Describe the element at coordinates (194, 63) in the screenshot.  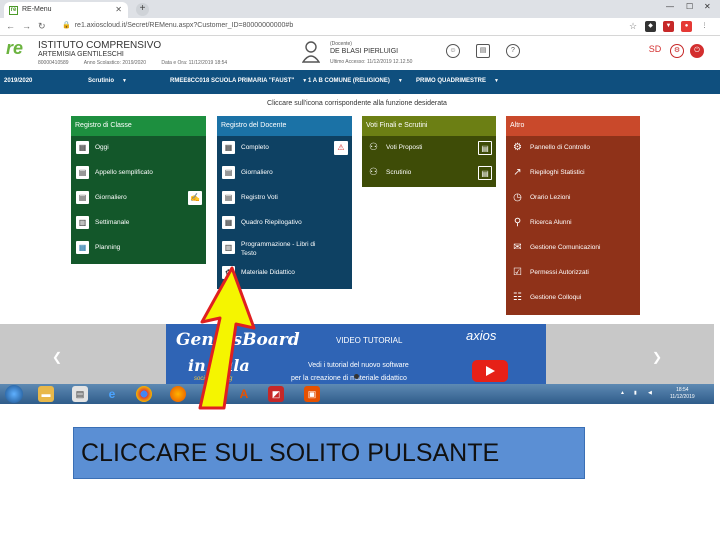
I see `current-date: Data e Ora: 11/12/2019 18:54` at that location.